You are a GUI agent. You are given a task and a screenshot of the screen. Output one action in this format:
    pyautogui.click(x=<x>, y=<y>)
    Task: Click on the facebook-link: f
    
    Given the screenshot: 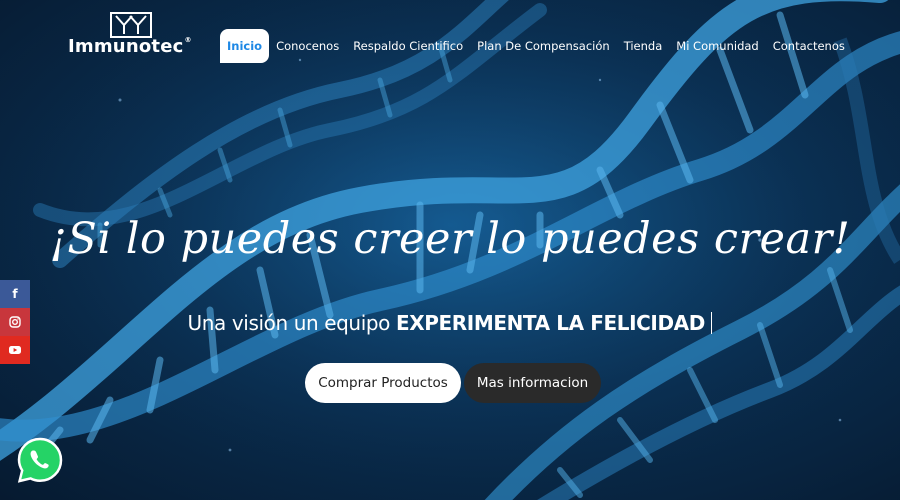 What is the action you would take?
    pyautogui.click(x=15, y=294)
    